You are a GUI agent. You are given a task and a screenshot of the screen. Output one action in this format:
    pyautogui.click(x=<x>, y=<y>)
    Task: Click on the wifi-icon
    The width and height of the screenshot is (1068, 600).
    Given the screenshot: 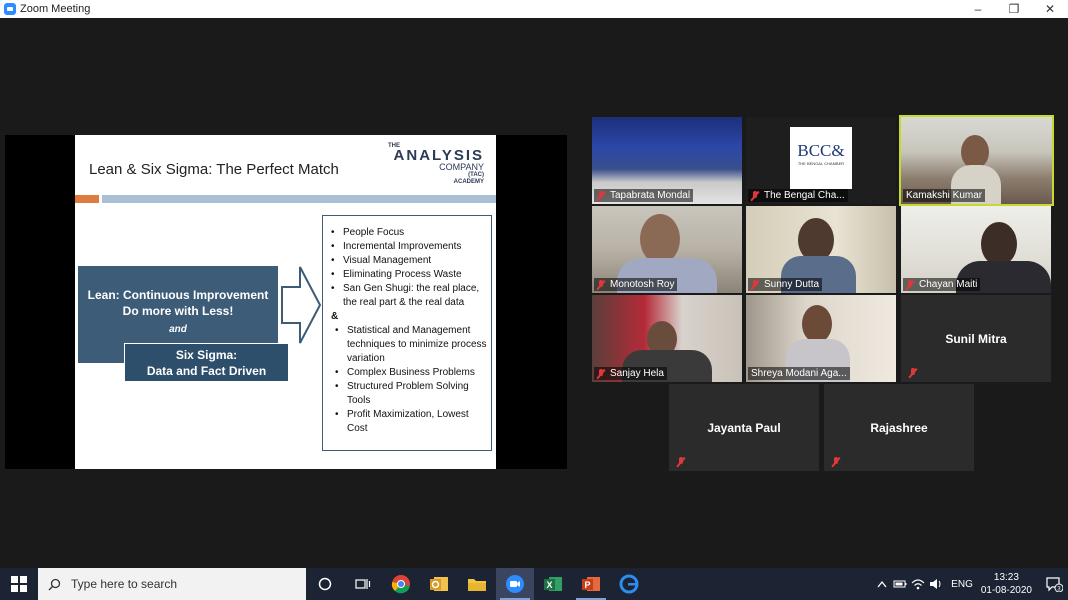 What is the action you would take?
    pyautogui.click(x=918, y=584)
    